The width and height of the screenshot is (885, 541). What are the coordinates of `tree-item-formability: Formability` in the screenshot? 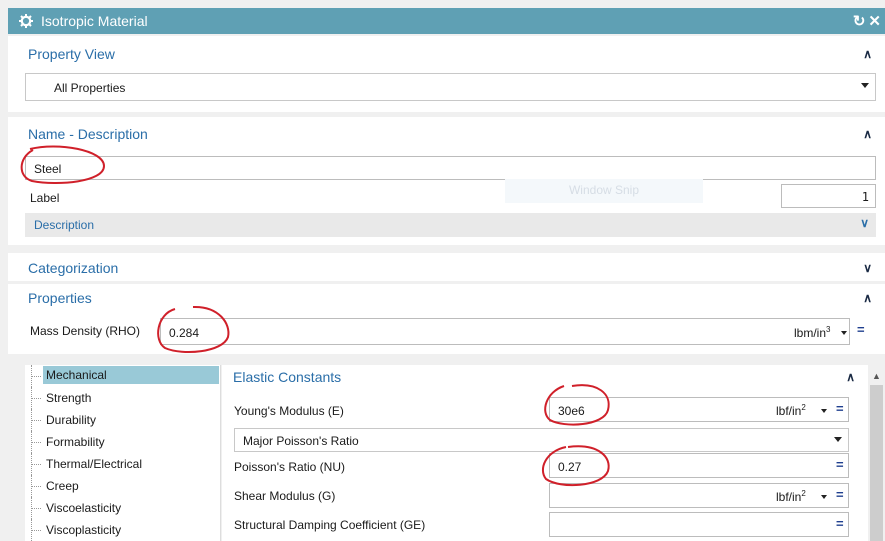 It's located at (122, 442).